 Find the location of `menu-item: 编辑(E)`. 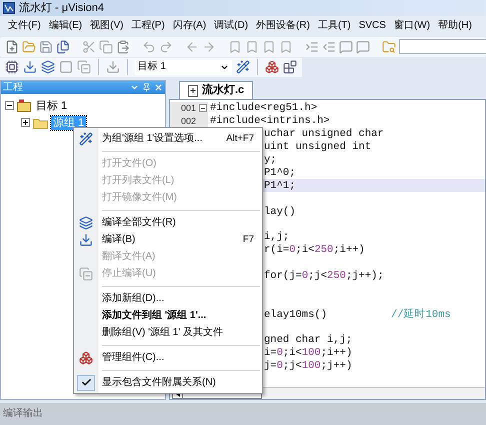

menu-item: 编辑(E) is located at coordinates (65, 26).